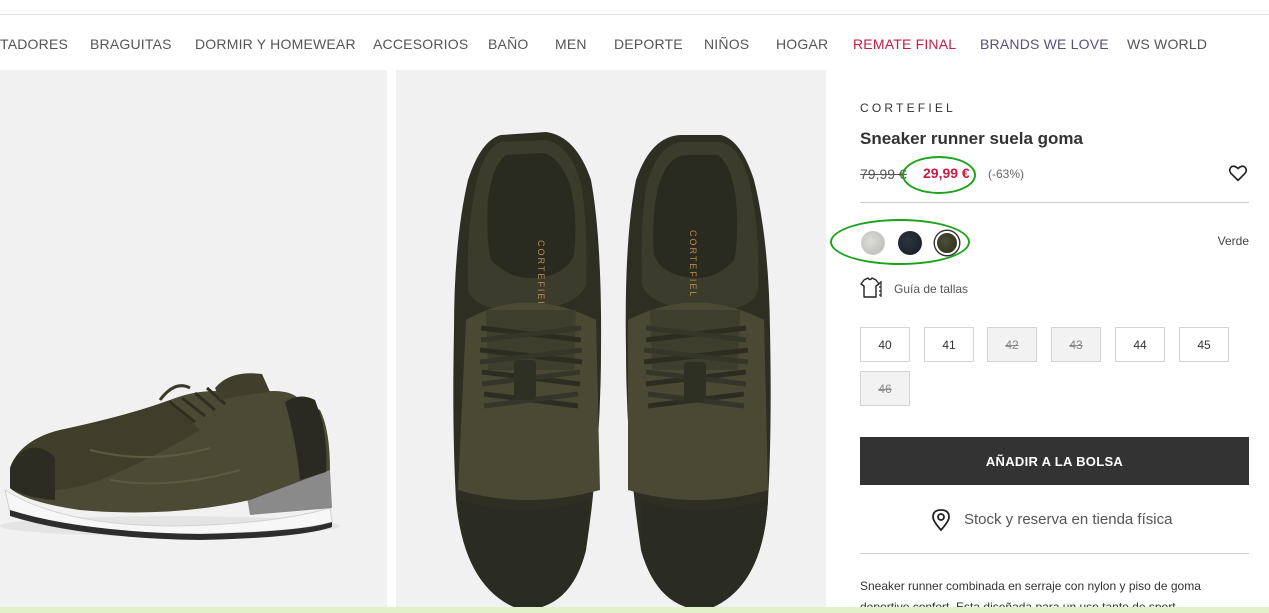 This screenshot has width=1269, height=613. What do you see at coordinates (939, 175) in the screenshot?
I see `price-highlight-annotation` at bounding box center [939, 175].